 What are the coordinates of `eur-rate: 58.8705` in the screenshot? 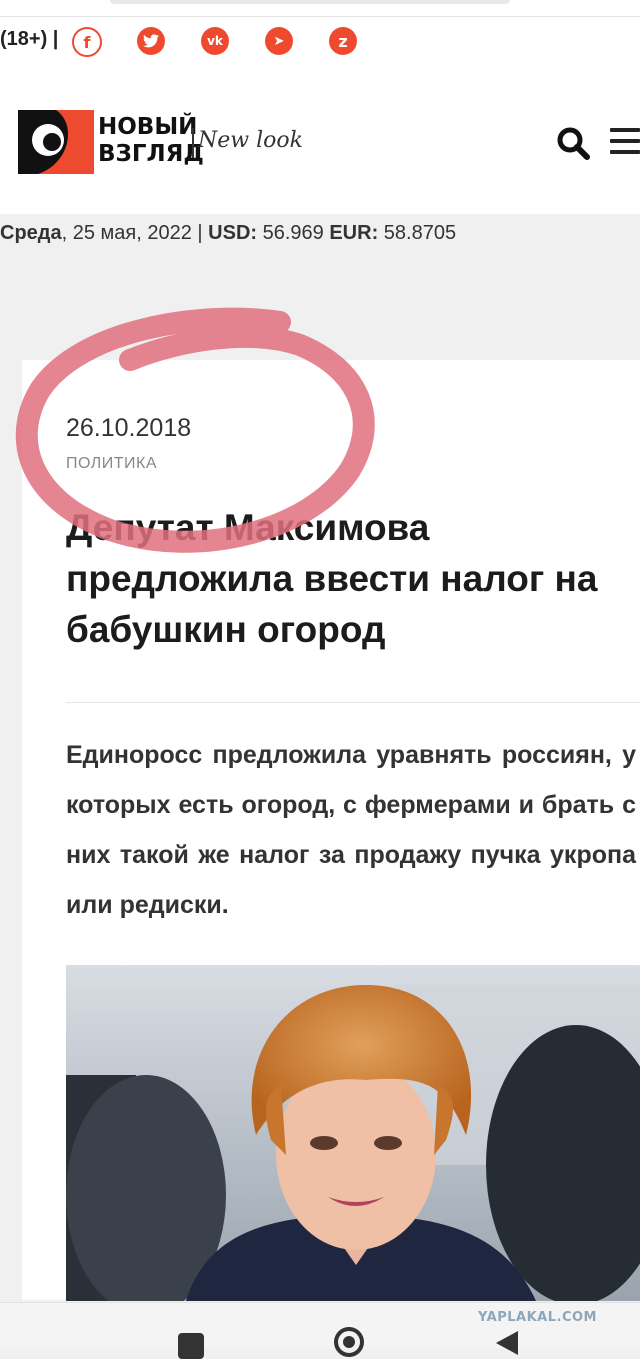 It's located at (417, 233).